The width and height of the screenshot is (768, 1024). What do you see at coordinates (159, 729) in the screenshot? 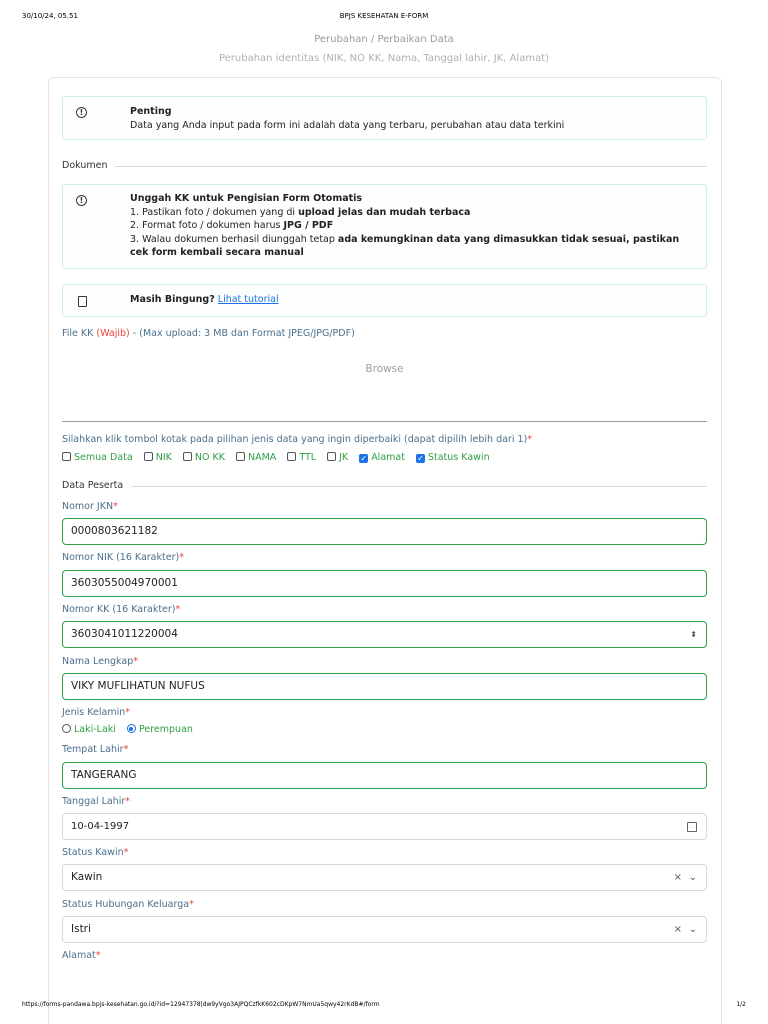
I see `radio-perempuan: Perempuan` at bounding box center [159, 729].